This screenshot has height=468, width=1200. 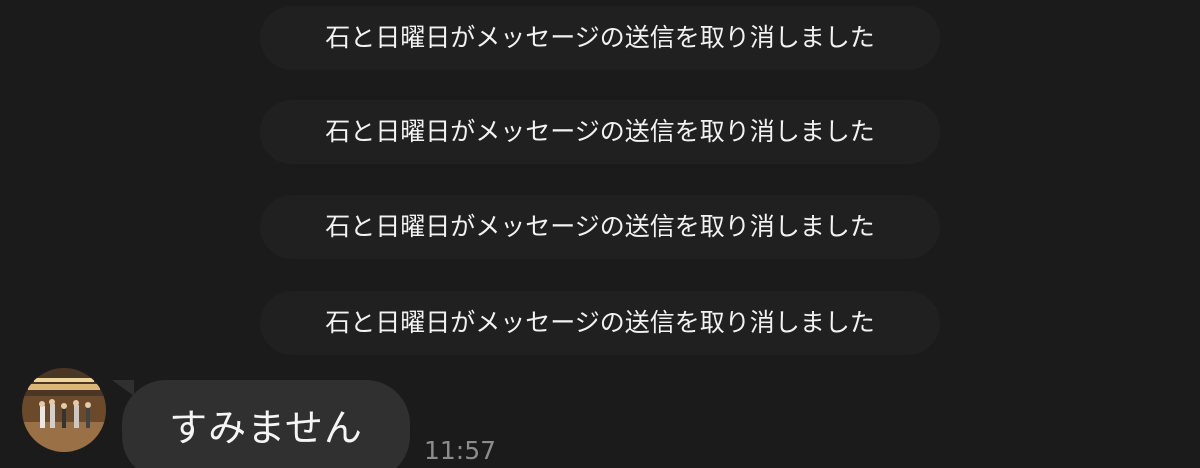 I want to click on message-timestamp: 11:57, so click(x=460, y=450).